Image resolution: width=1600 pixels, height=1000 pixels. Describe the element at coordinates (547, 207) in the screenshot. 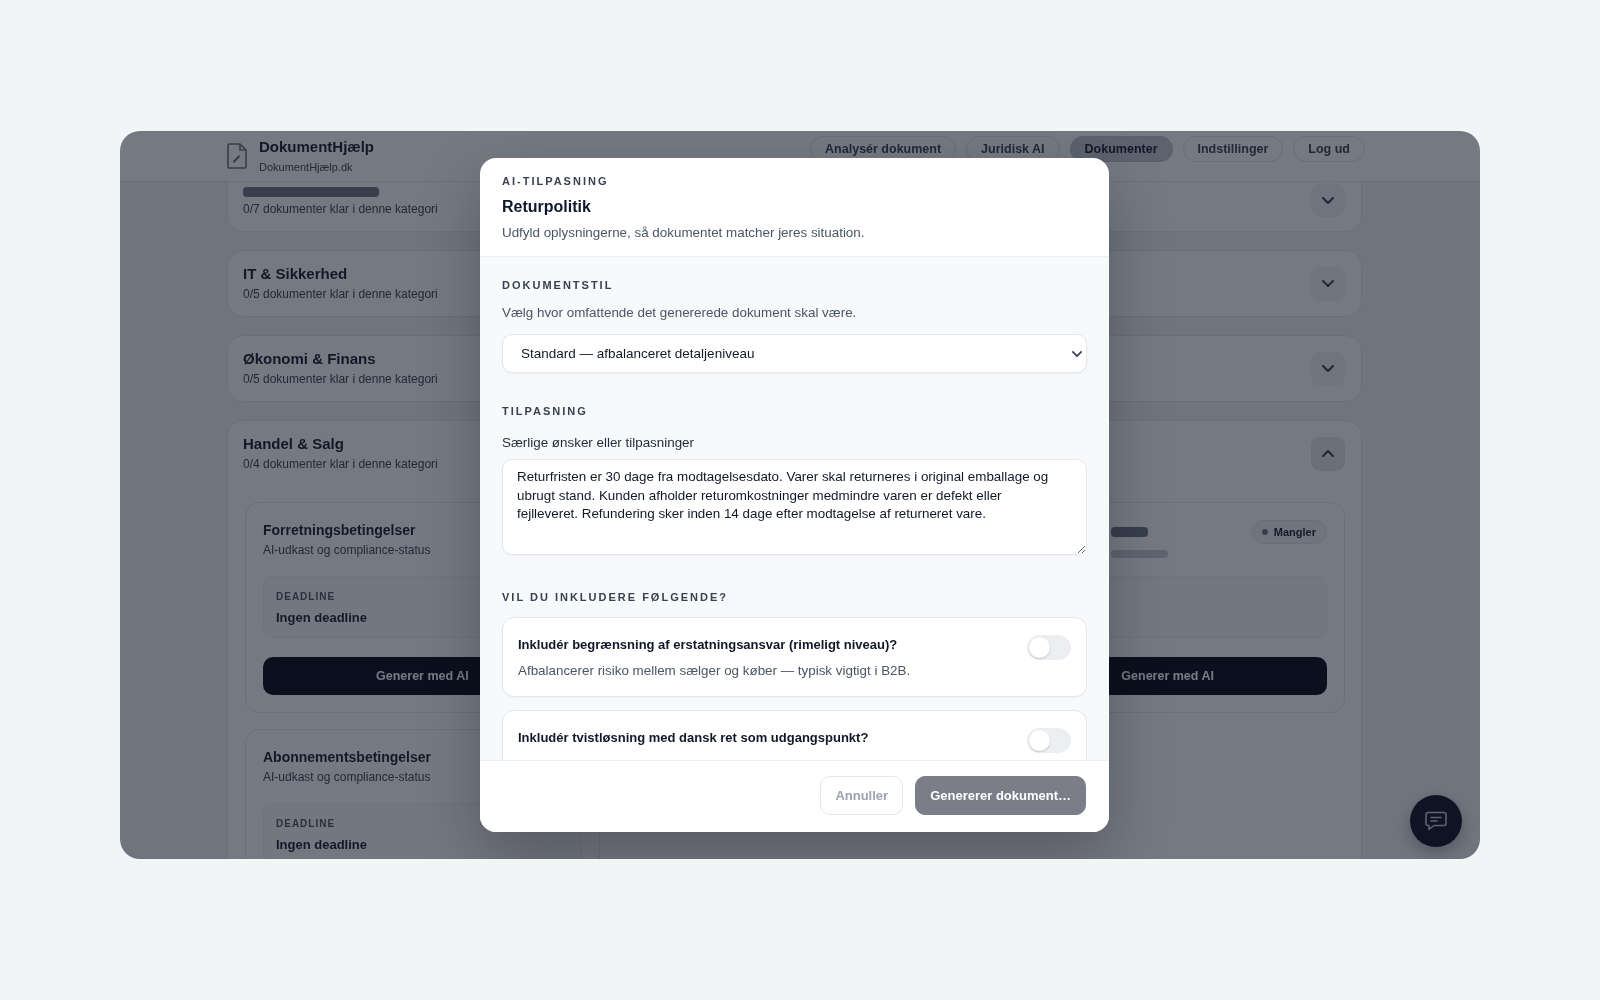

I see `dialog-title: Returpolitik` at that location.